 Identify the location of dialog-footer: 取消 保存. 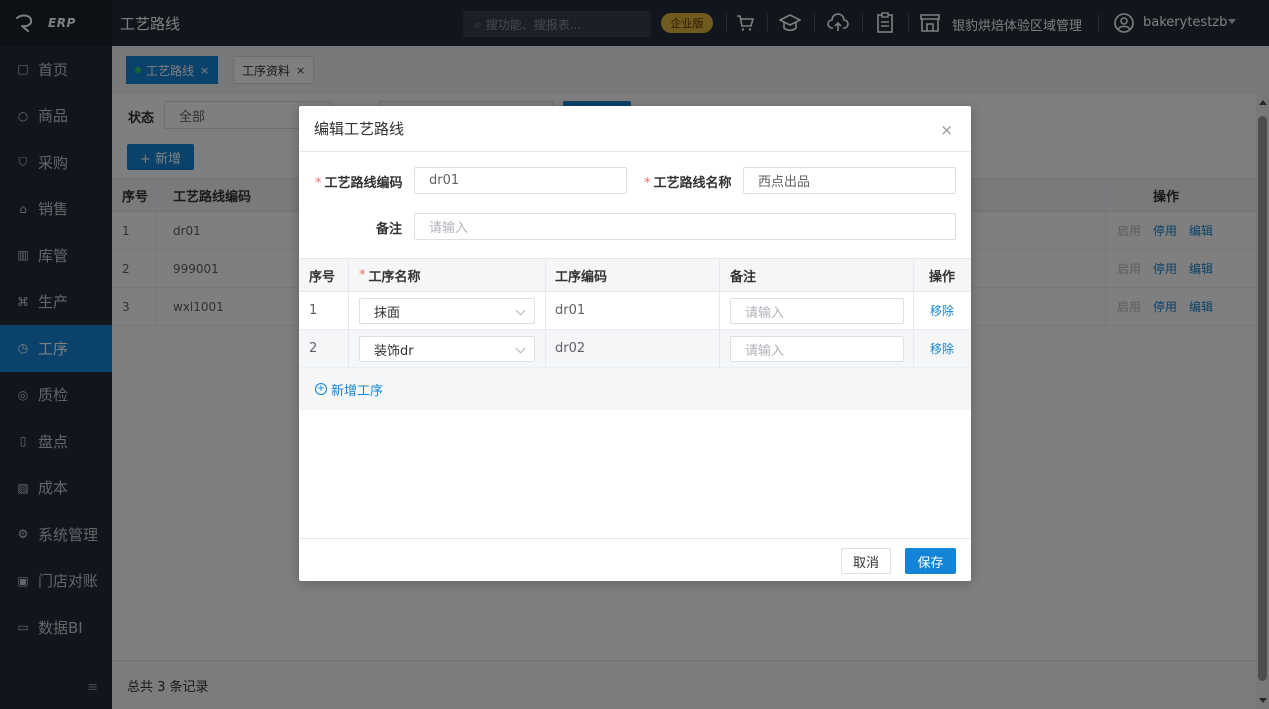
(635, 559).